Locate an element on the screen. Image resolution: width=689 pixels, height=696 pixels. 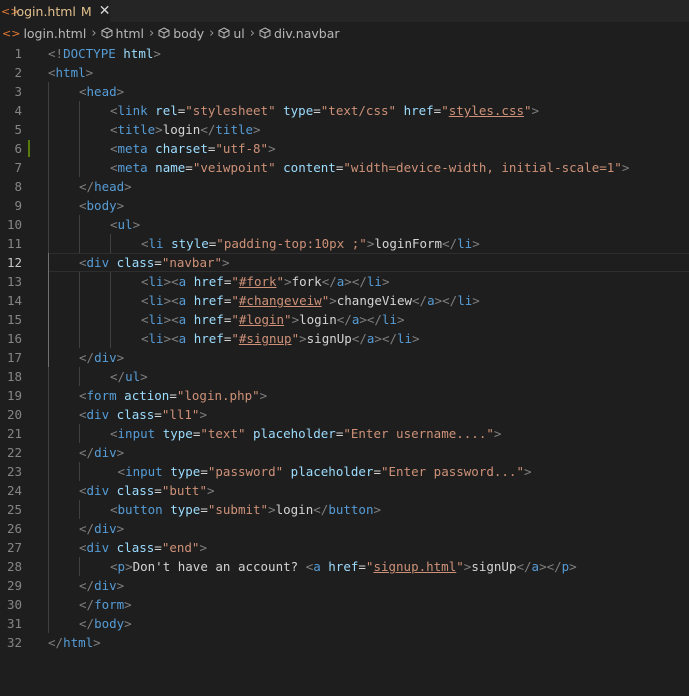
code-line: 15 <li><a href="#login">login</a></li> is located at coordinates (344, 319).